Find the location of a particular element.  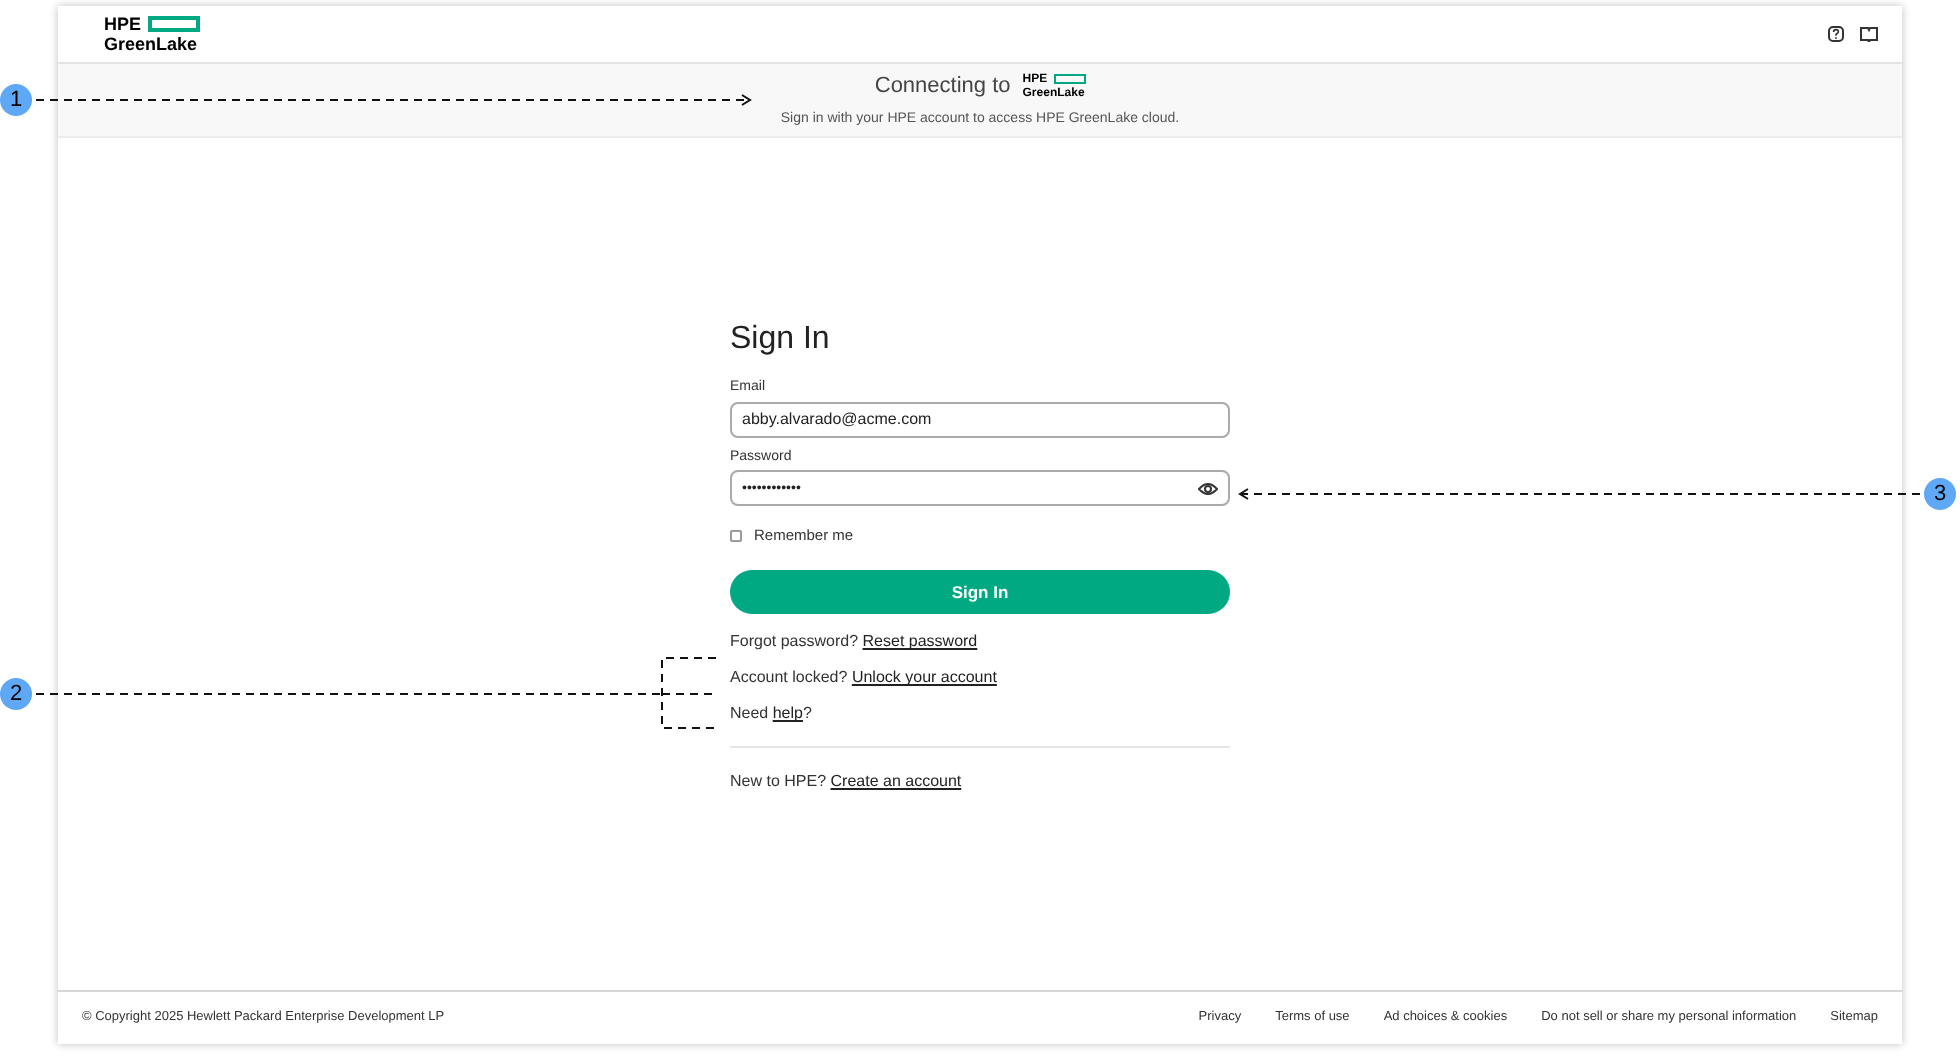

help-link: Reset password is located at coordinates (920, 641).